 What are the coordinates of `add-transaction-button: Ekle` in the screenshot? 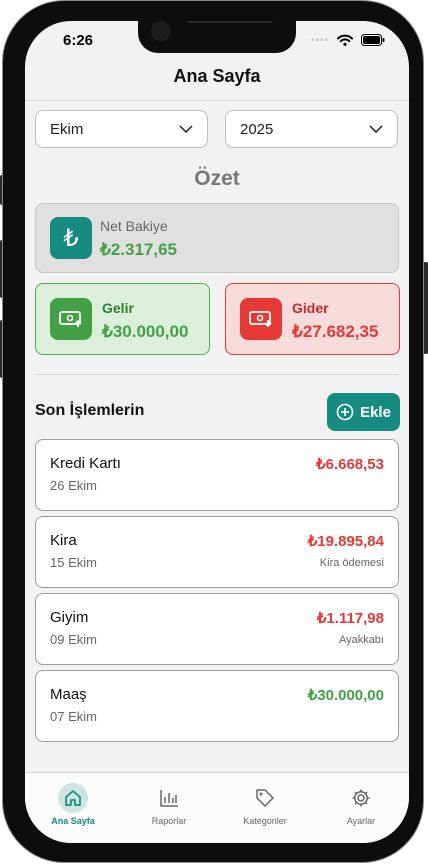 It's located at (363, 412).